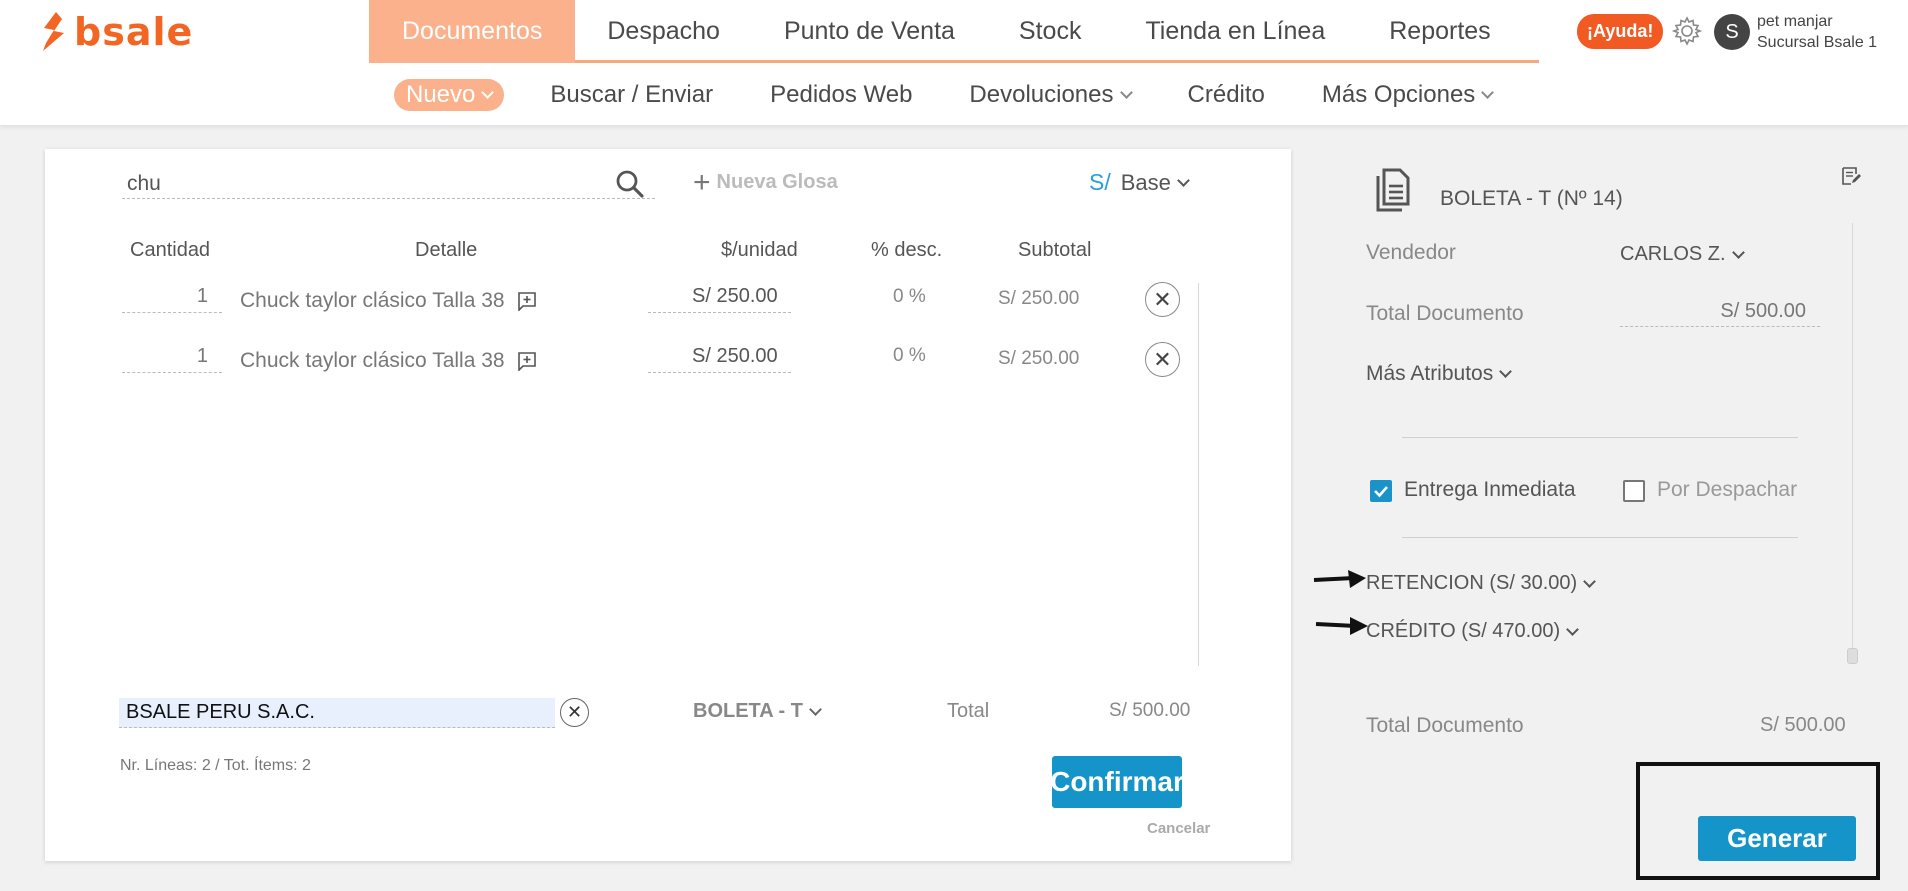  Describe the element at coordinates (1634, 491) in the screenshot. I see `por-despachar-checkbox` at that location.